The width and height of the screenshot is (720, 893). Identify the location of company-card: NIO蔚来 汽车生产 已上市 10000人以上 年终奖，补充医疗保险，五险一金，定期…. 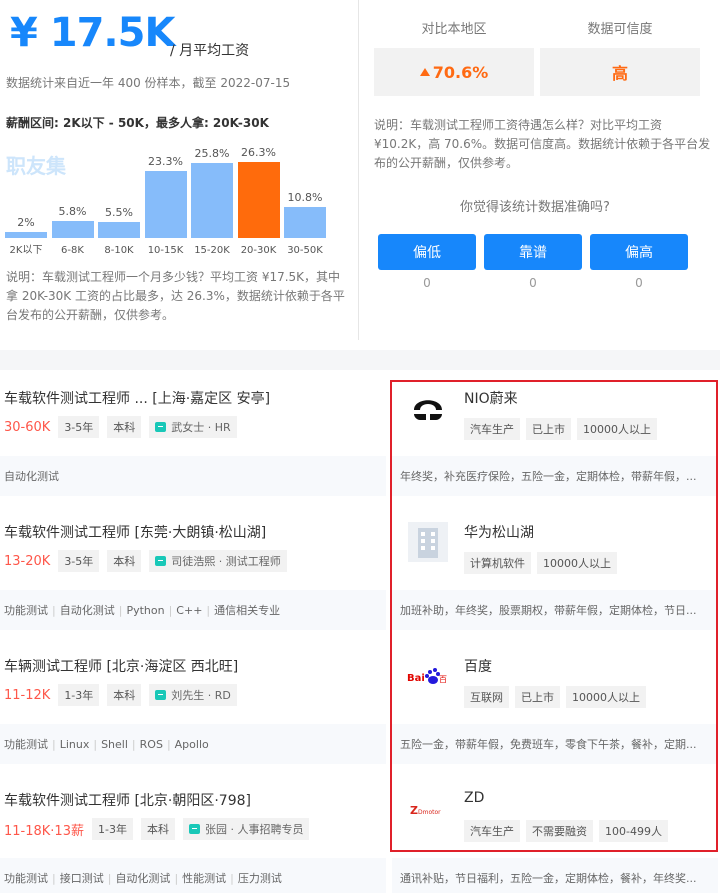
(555, 437).